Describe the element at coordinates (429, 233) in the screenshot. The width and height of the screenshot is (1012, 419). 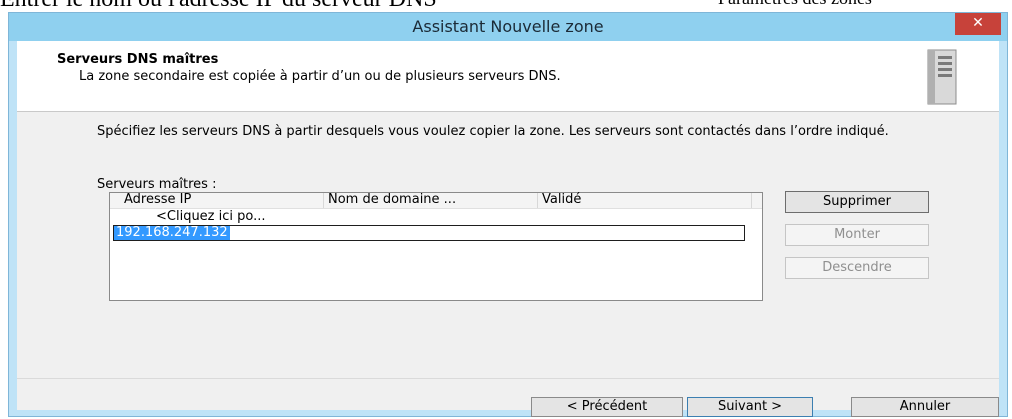
I see `ip-edit-field: 192.168.247.132` at that location.